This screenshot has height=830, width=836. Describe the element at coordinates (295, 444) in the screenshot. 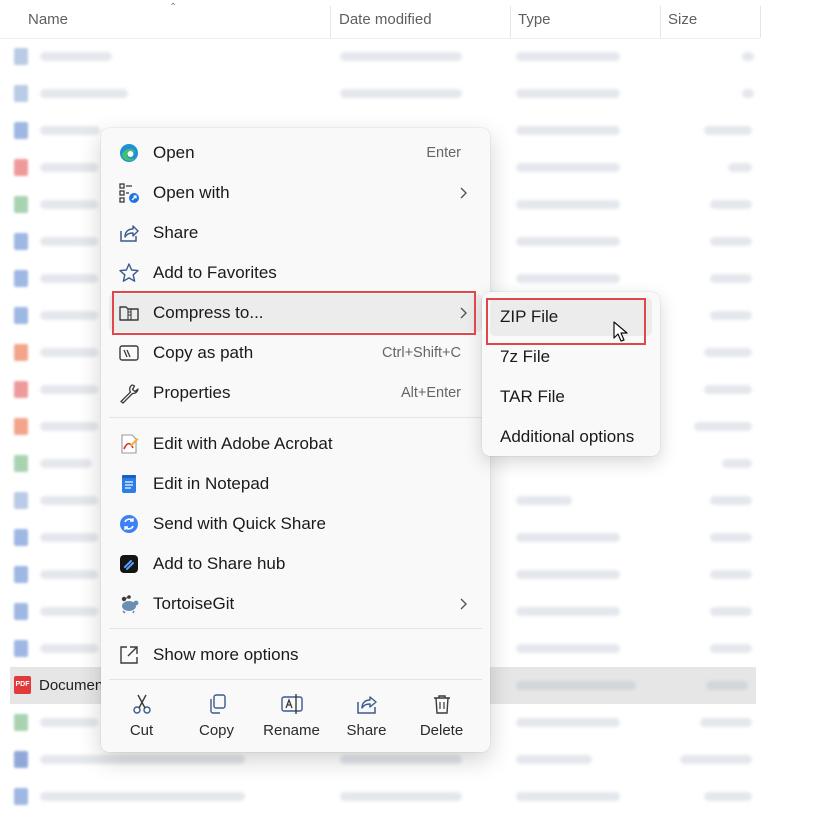

I see `menu-item-edit-with-adobe-acrobat: Edit with Adobe Acrobat` at that location.